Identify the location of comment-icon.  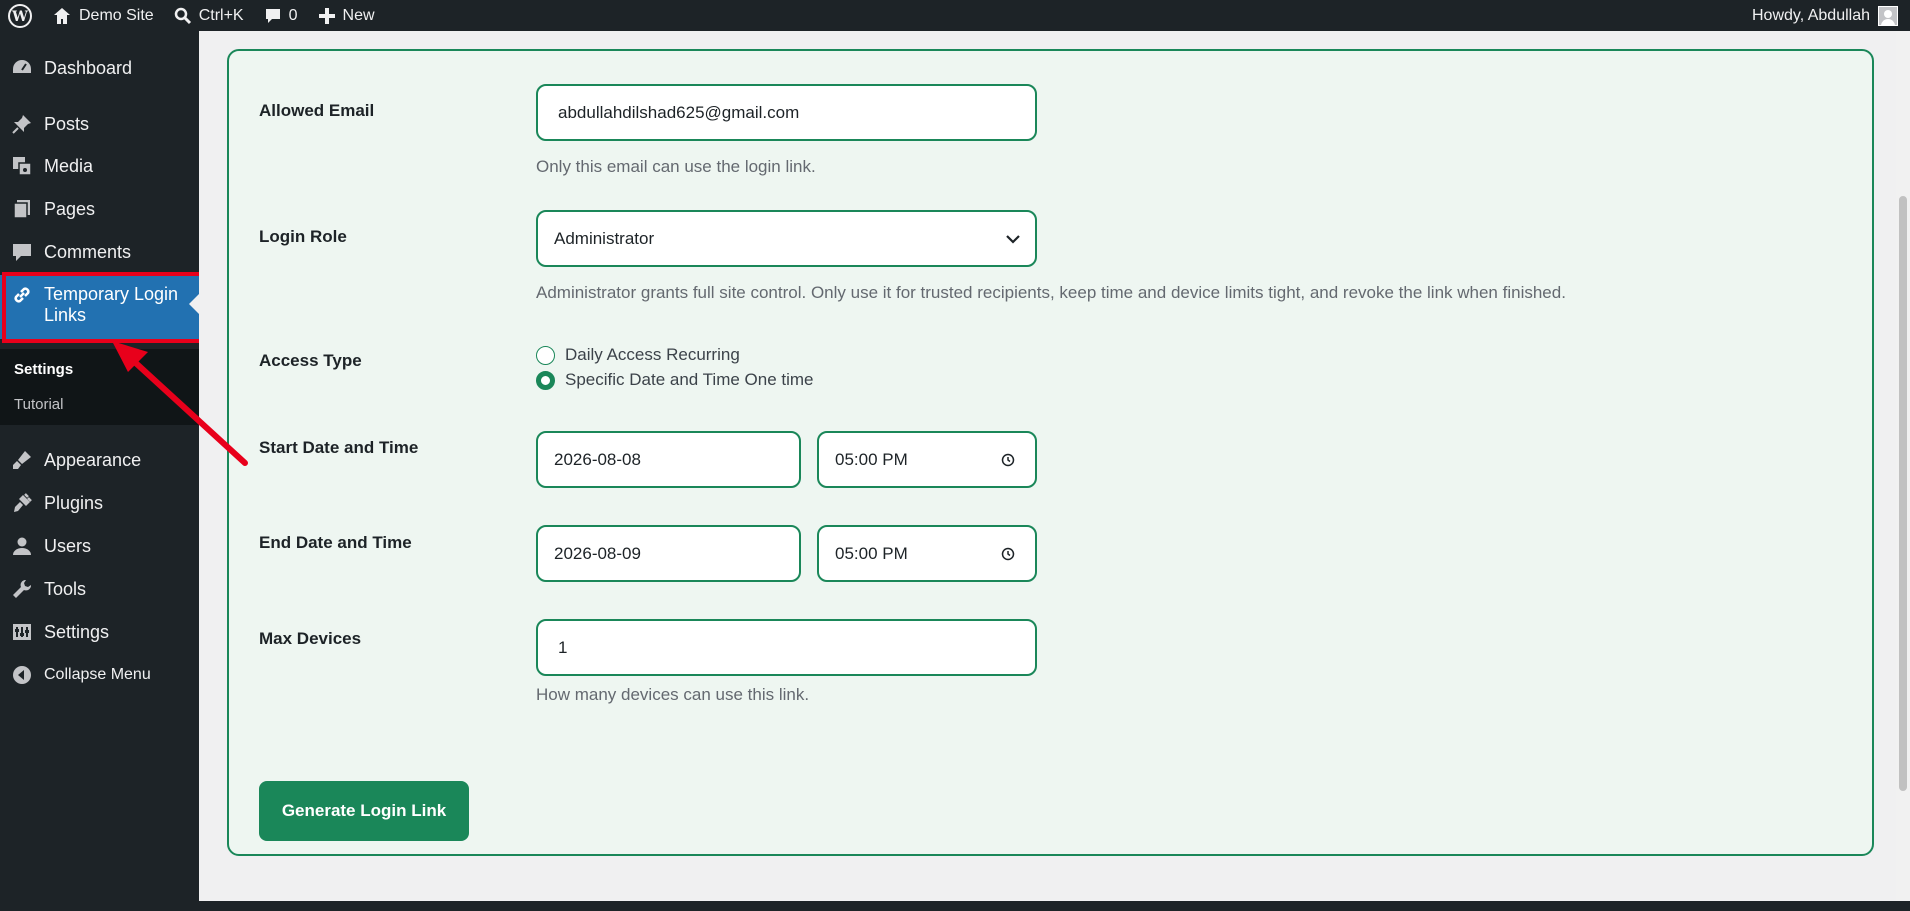
(22, 252).